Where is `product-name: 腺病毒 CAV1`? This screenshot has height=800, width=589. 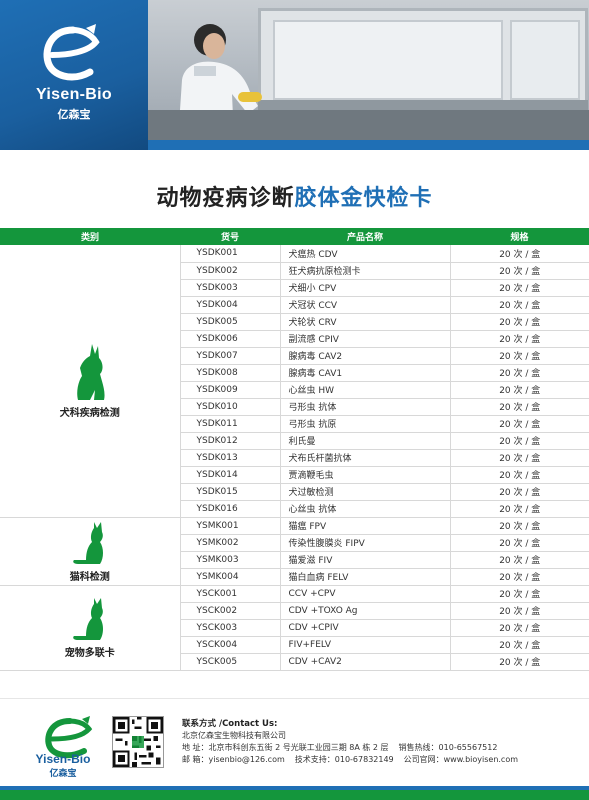
product-name: 腺病毒 CAV1 is located at coordinates (364, 373).